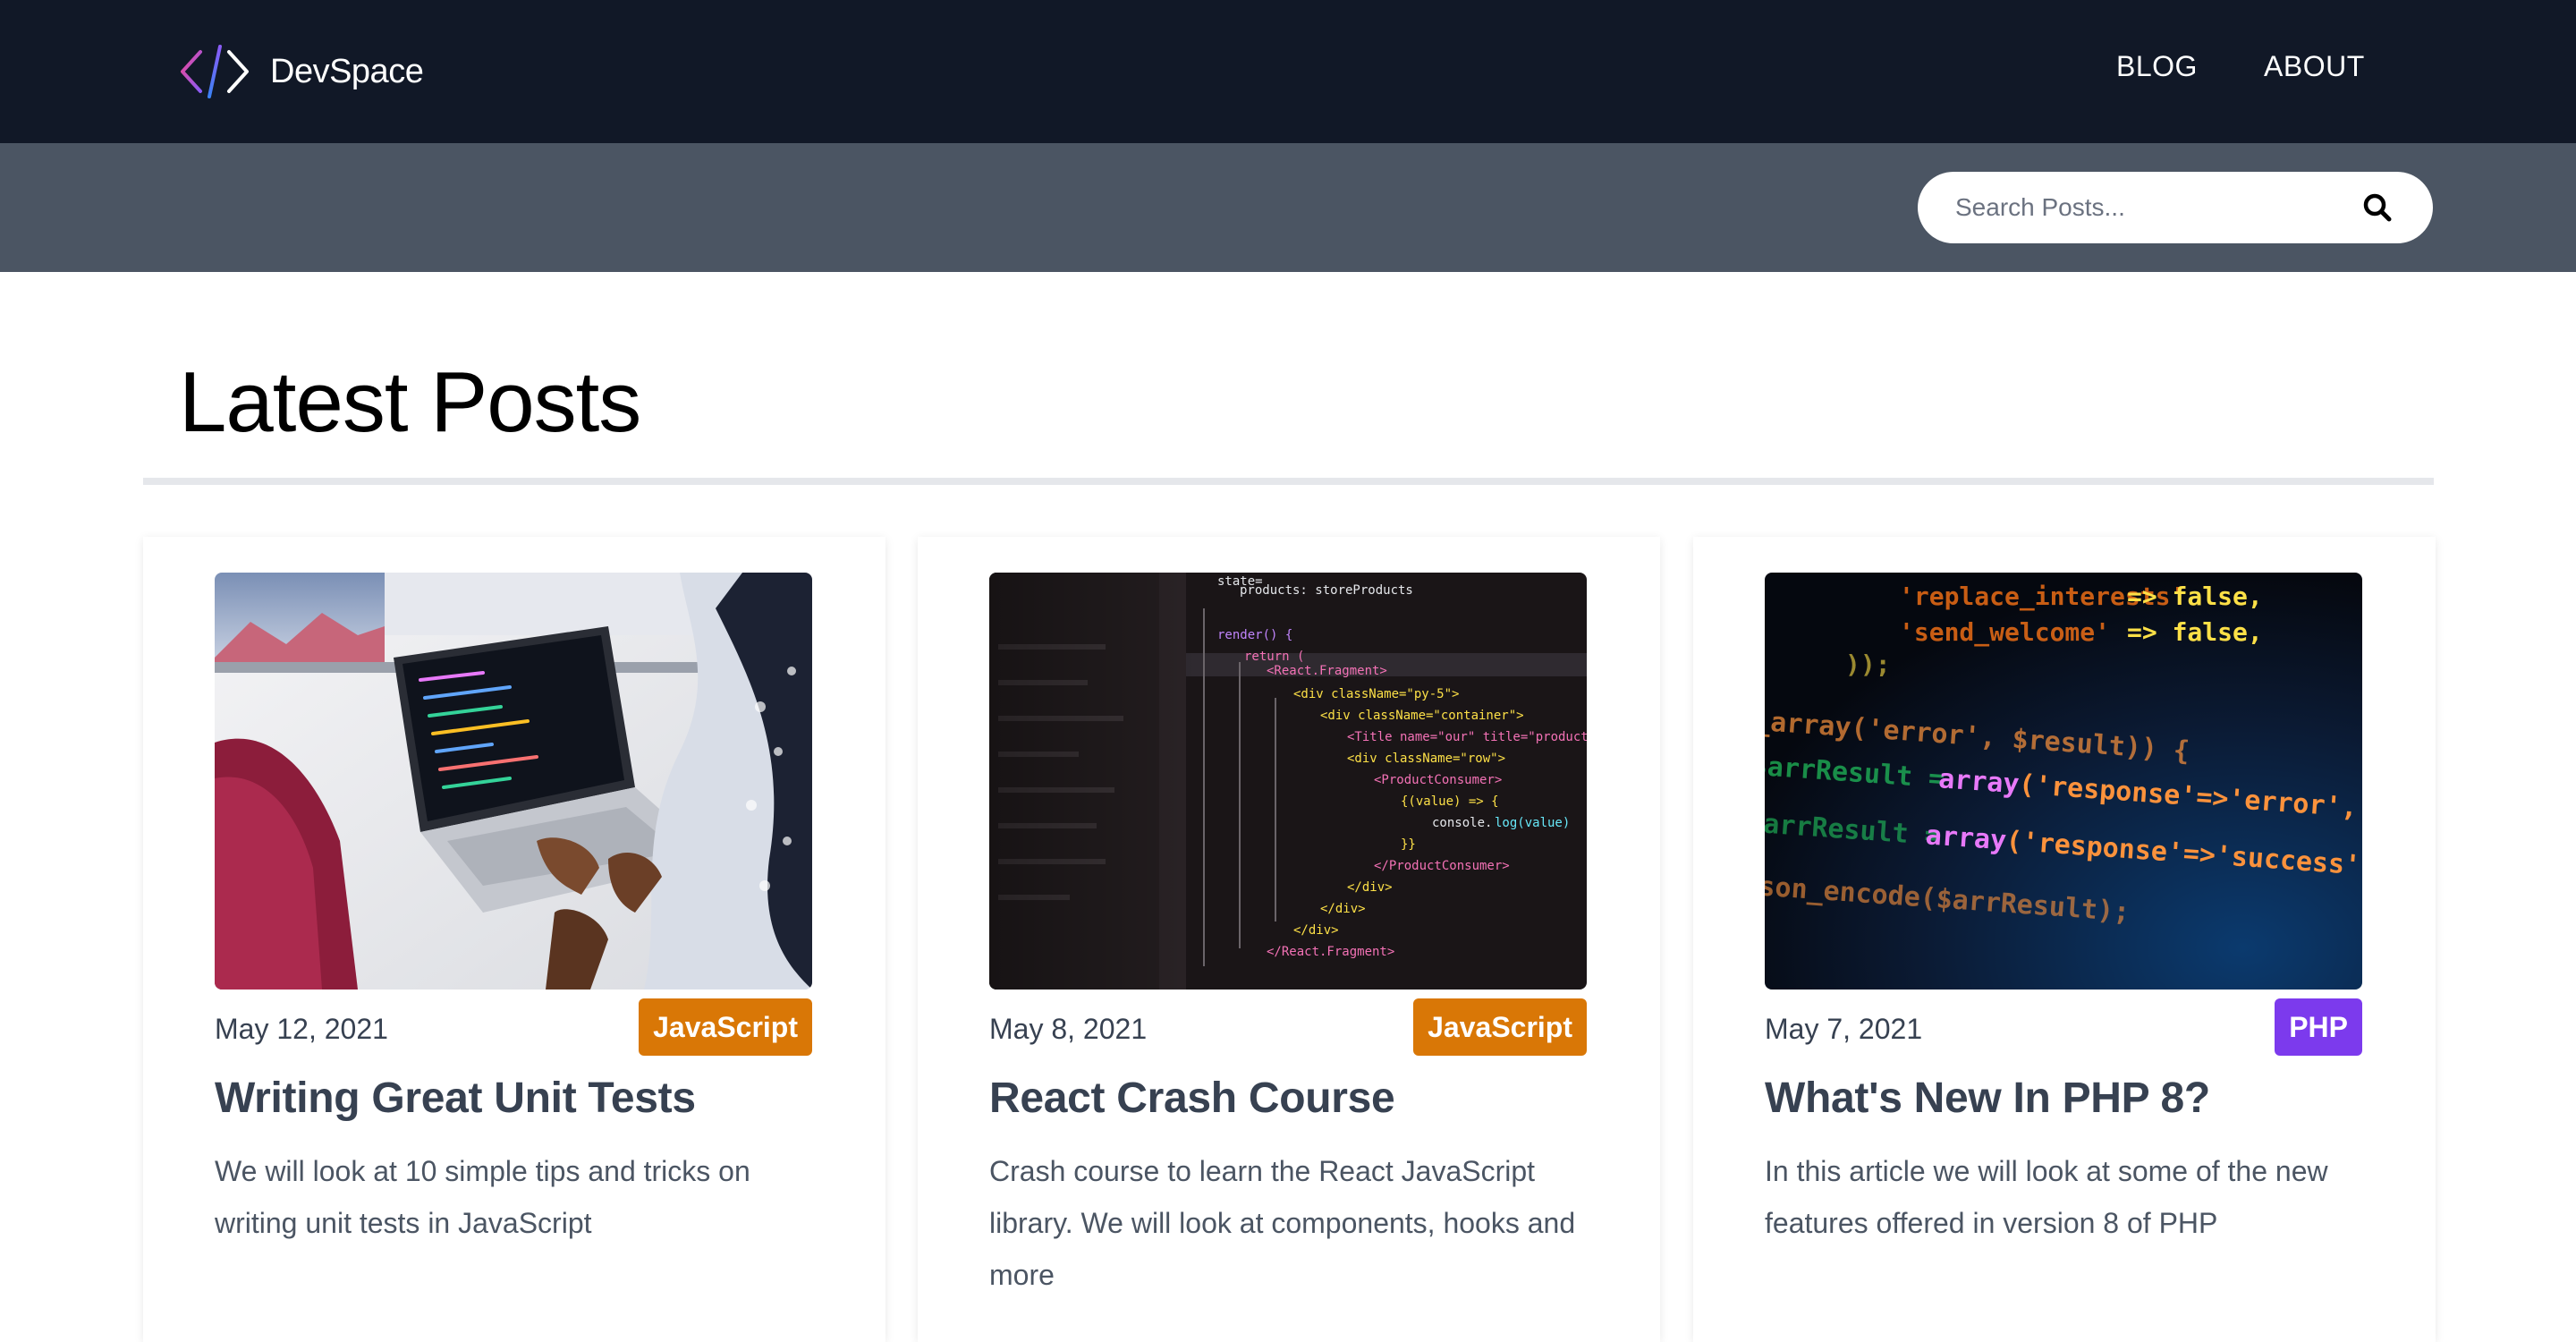 The width and height of the screenshot is (2576, 1342). Describe the element at coordinates (1288, 208) in the screenshot. I see `search-bar` at that location.